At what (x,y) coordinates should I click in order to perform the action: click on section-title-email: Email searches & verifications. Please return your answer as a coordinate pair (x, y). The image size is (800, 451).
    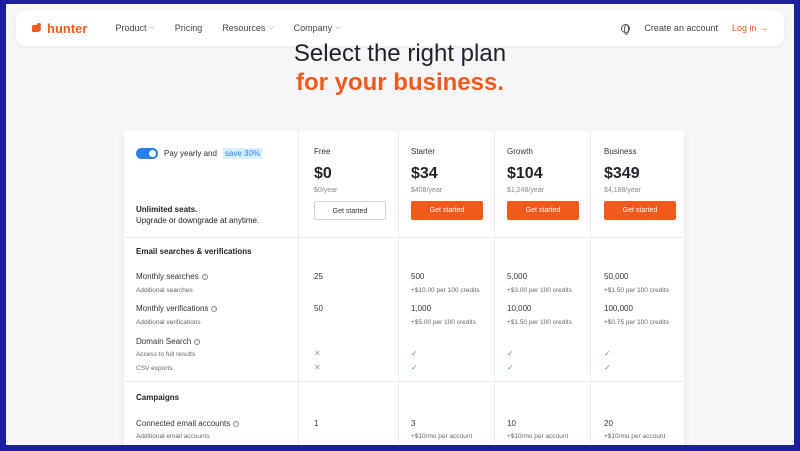
    Looking at the image, I should click on (194, 251).